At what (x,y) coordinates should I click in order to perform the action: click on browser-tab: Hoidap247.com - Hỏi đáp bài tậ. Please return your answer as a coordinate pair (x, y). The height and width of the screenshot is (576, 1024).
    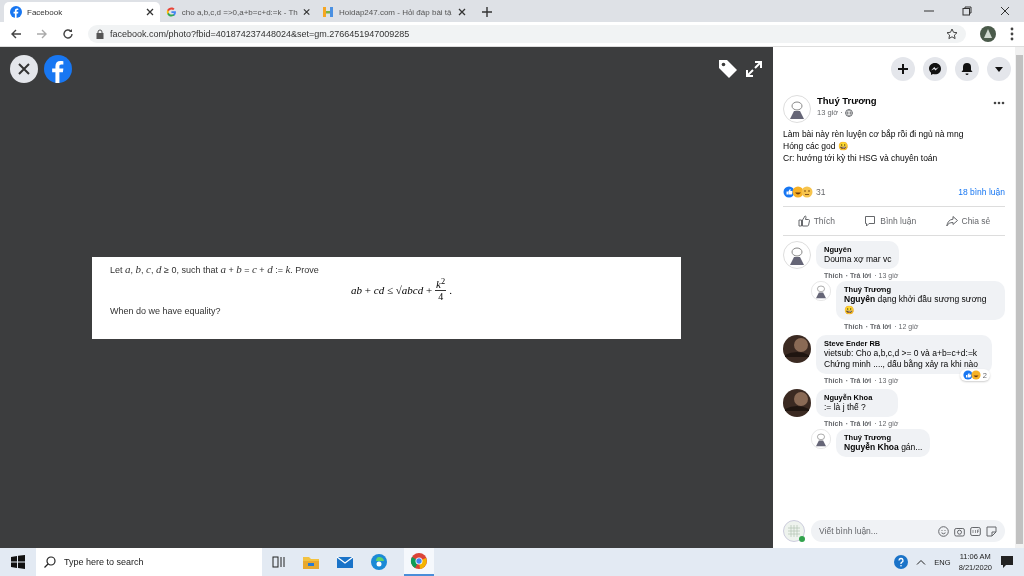
    Looking at the image, I should click on (394, 12).